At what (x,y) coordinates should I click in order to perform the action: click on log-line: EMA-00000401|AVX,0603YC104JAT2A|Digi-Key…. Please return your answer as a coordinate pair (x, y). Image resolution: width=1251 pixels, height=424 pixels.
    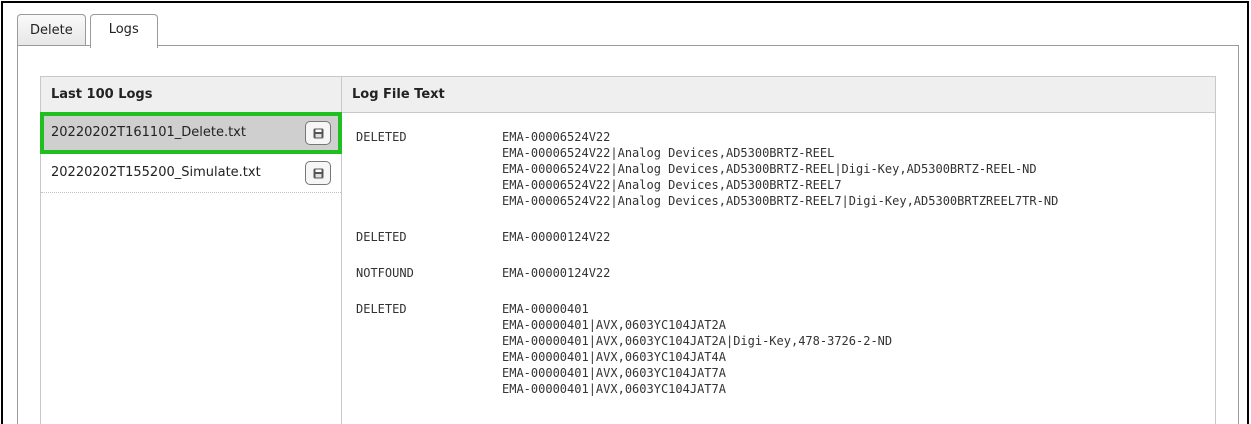
    Looking at the image, I should click on (697, 341).